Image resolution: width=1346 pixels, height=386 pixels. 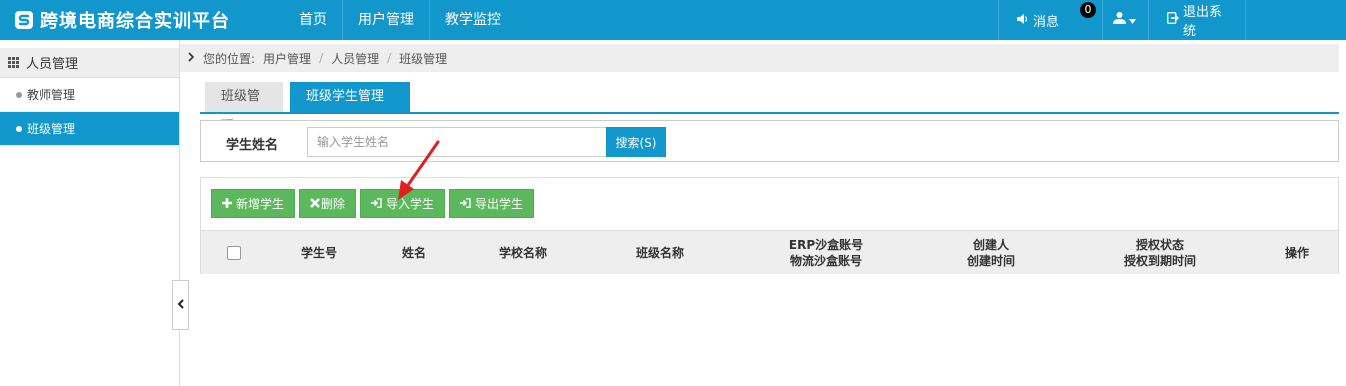 I want to click on messages-button: 消息 0, so click(x=1050, y=20).